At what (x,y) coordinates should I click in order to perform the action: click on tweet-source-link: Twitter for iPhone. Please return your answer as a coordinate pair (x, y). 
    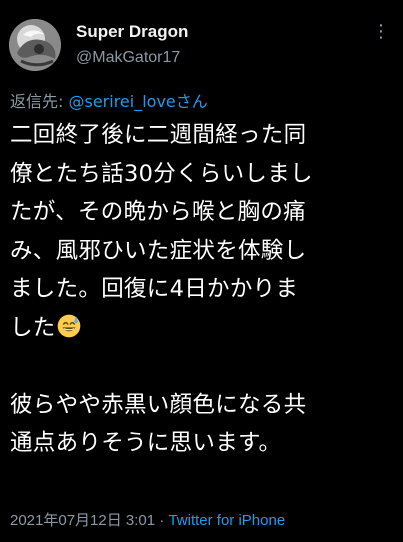
    Looking at the image, I should click on (226, 520).